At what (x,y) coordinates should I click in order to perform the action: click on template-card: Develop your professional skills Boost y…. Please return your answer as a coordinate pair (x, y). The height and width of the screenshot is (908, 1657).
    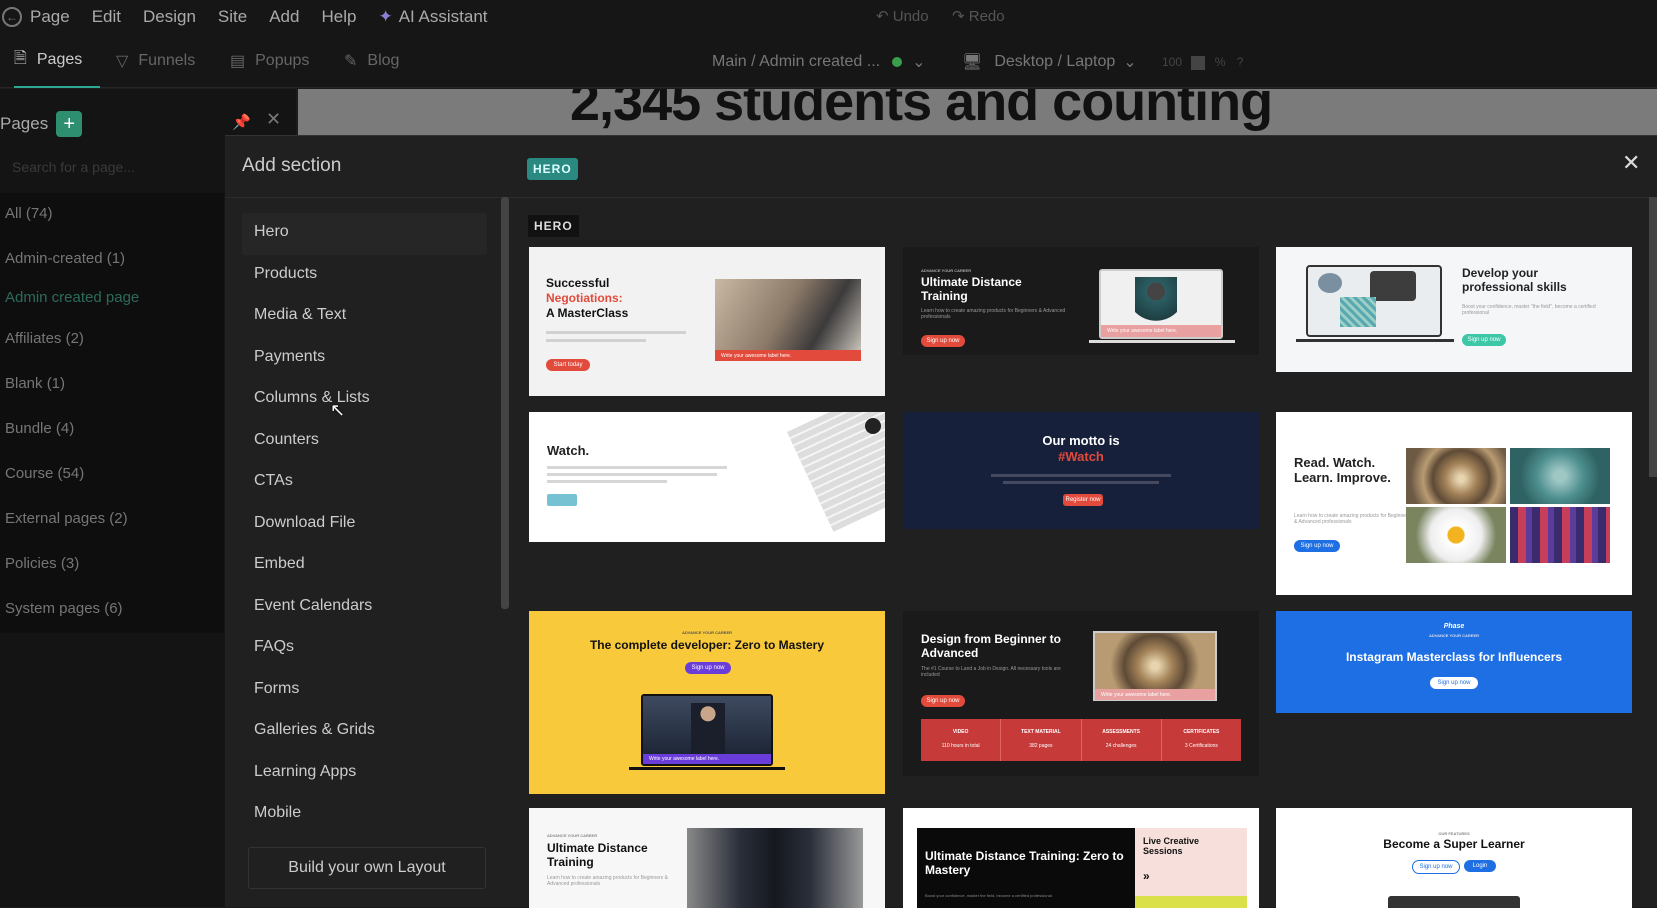
    Looking at the image, I should click on (1454, 309).